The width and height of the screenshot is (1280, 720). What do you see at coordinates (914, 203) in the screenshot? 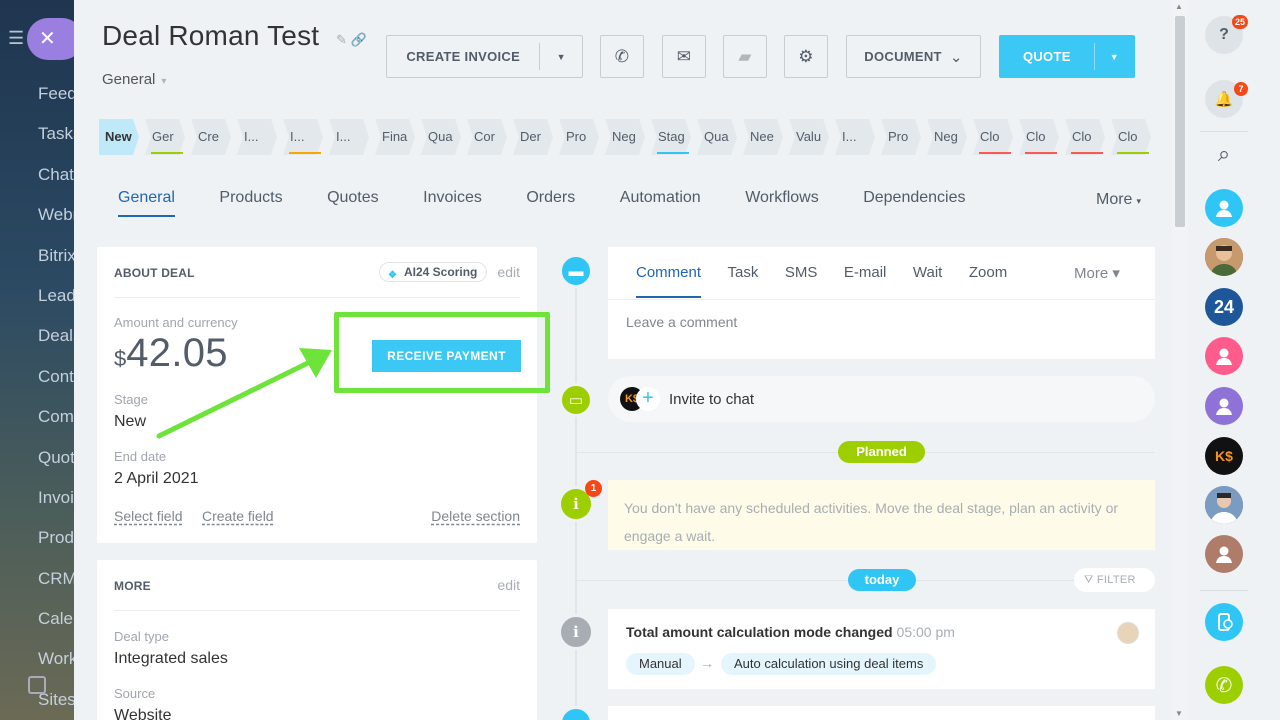
I see `tab-dependencies: Dependencies` at bounding box center [914, 203].